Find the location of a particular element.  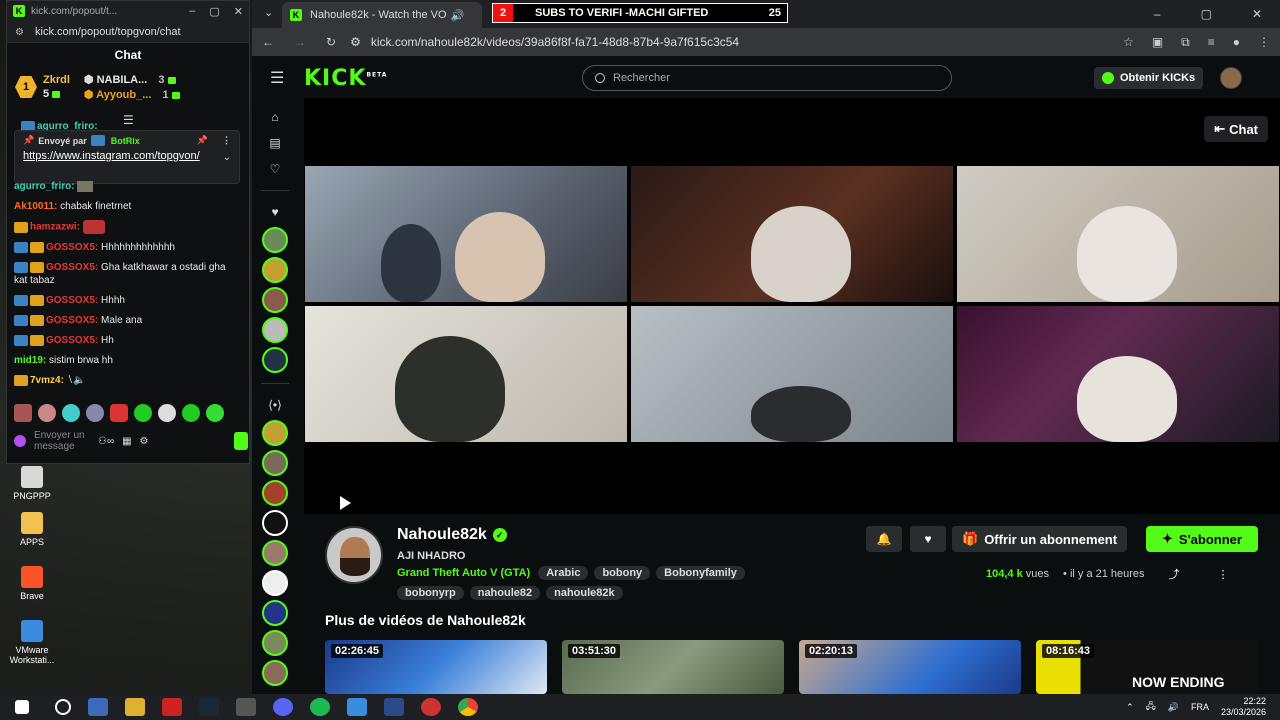

subscribe-button: ✦ S'abonner is located at coordinates (1202, 539).